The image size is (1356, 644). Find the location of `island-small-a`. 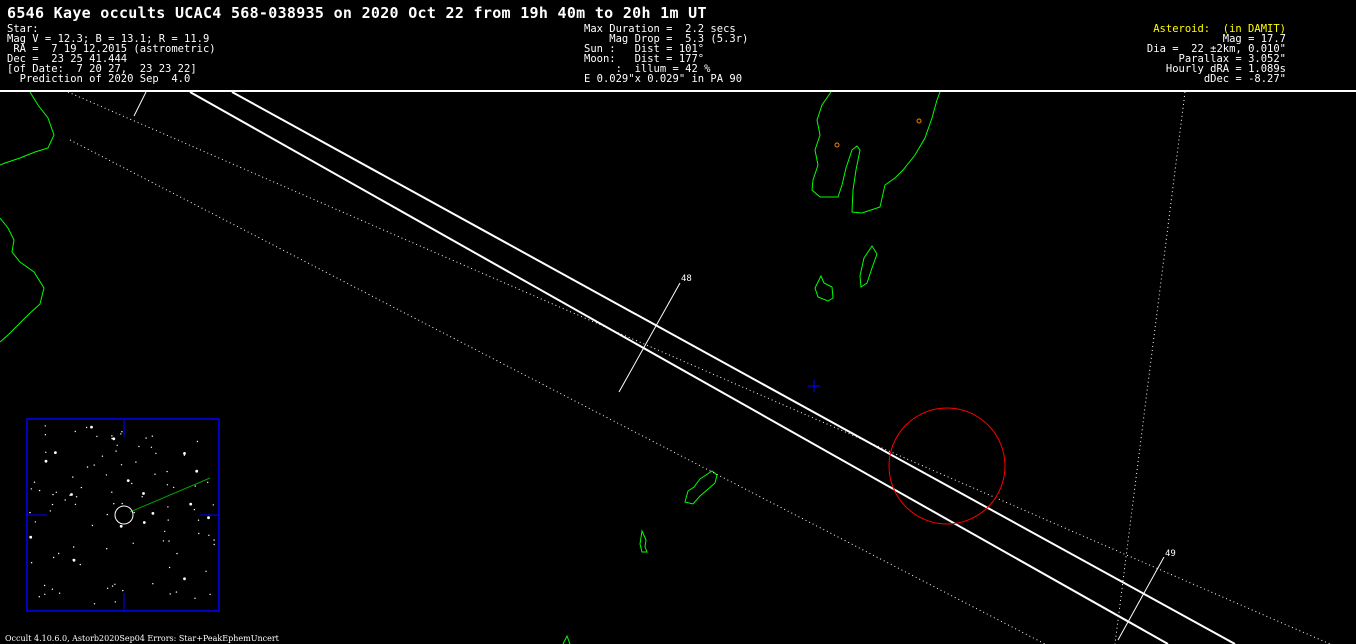

island-small-a is located at coordinates (868, 266).